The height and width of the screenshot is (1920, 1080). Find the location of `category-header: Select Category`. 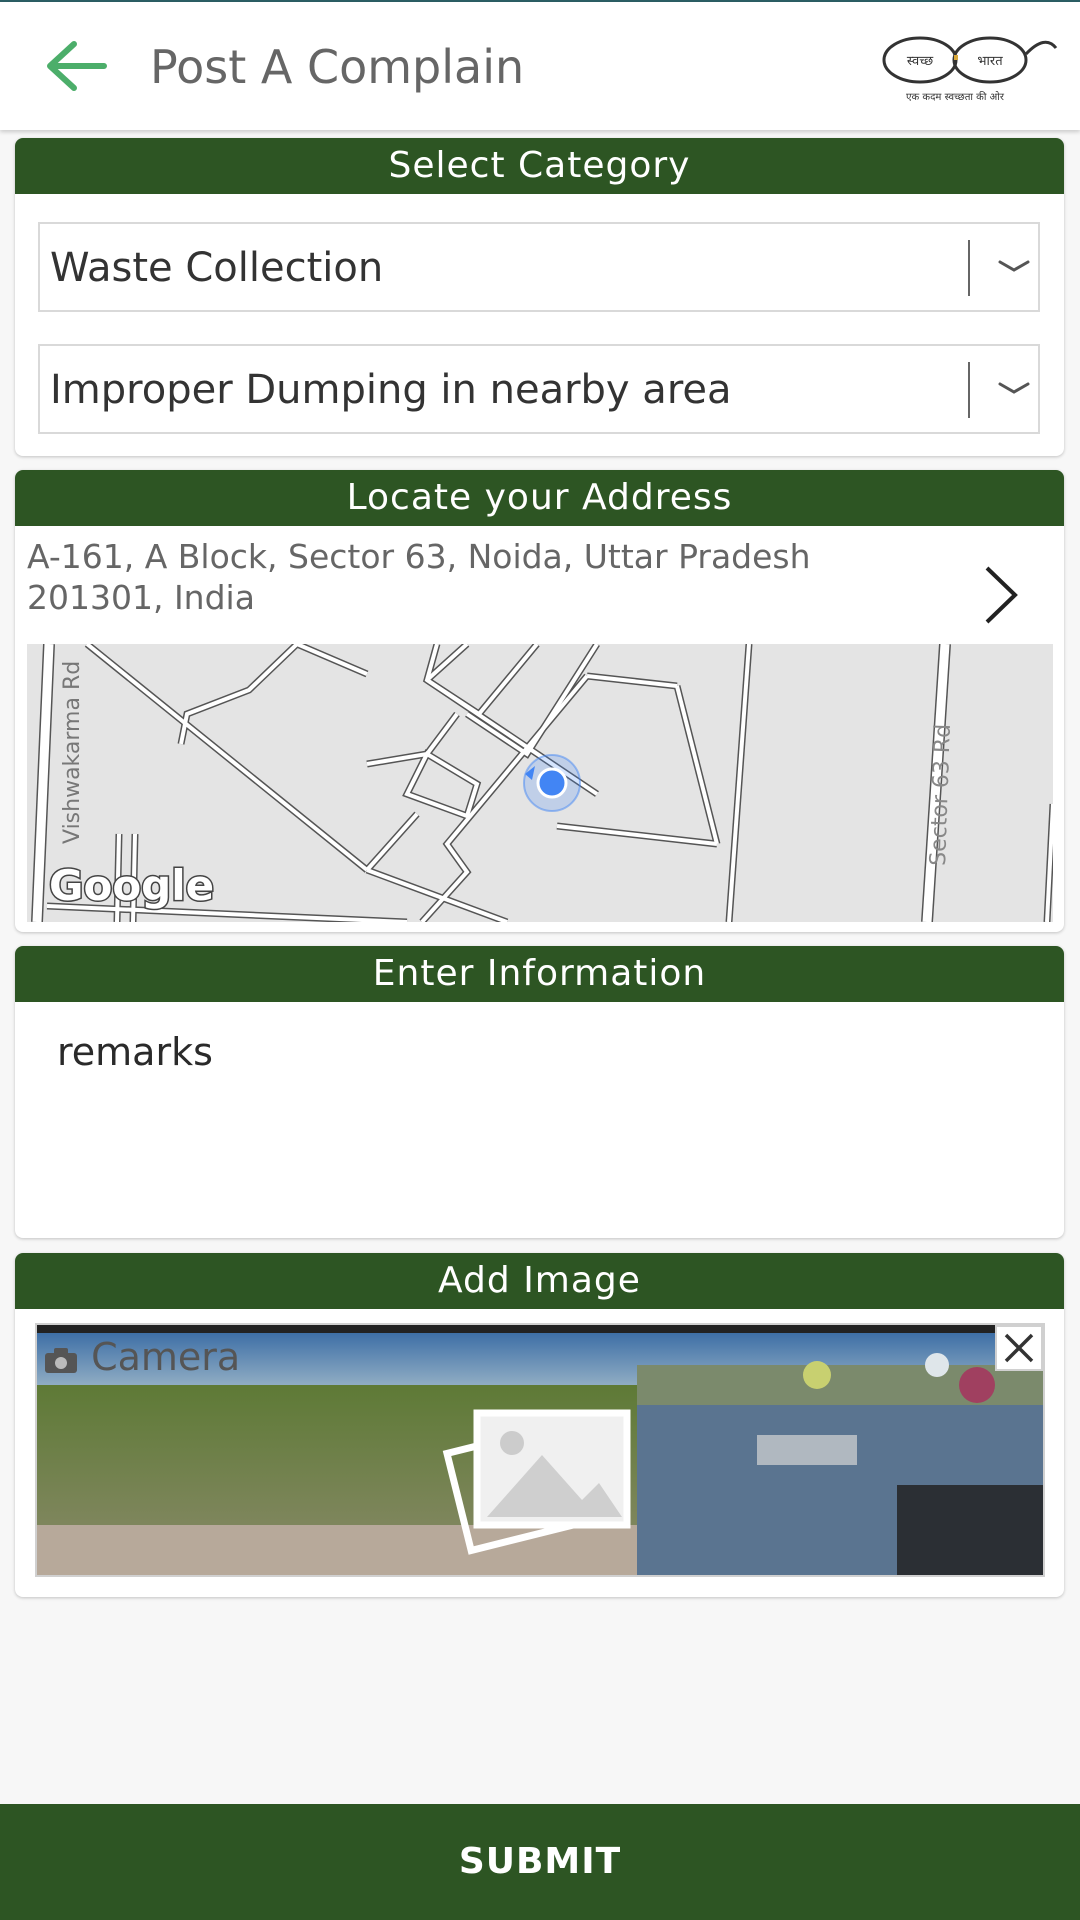

category-header: Select Category is located at coordinates (539, 166).